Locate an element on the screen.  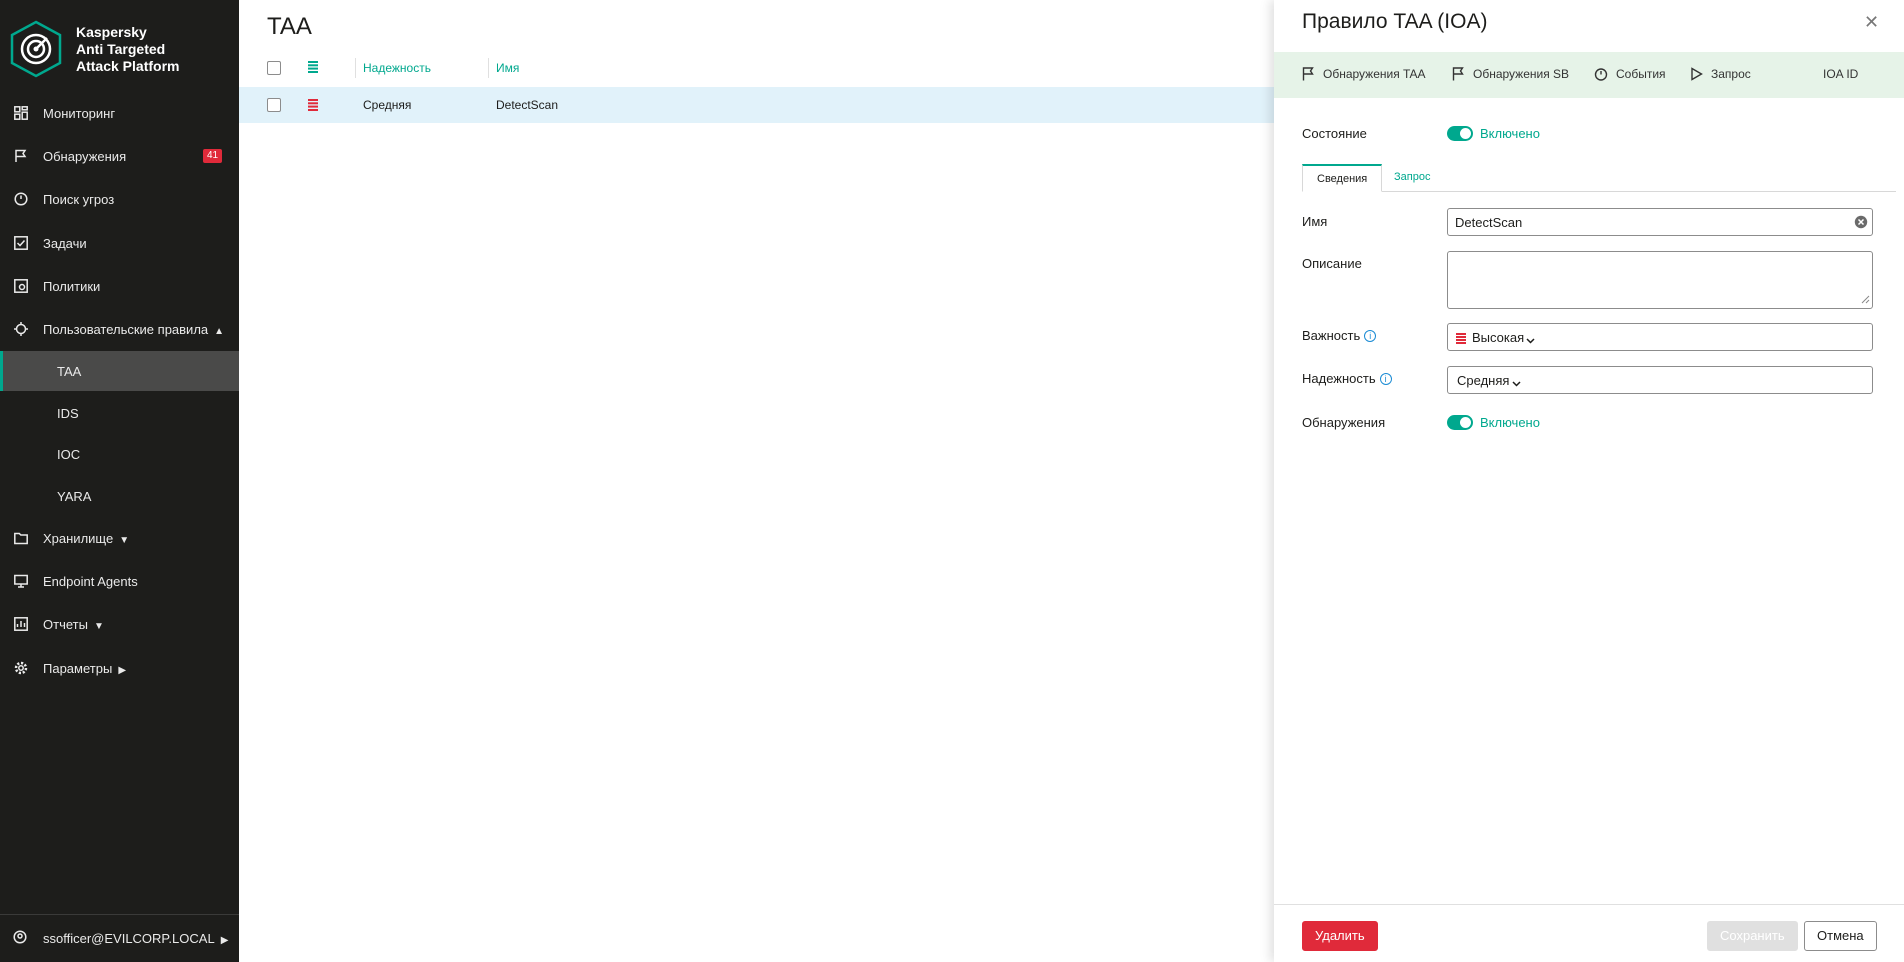
policy-icon is located at coordinates (21, 286).